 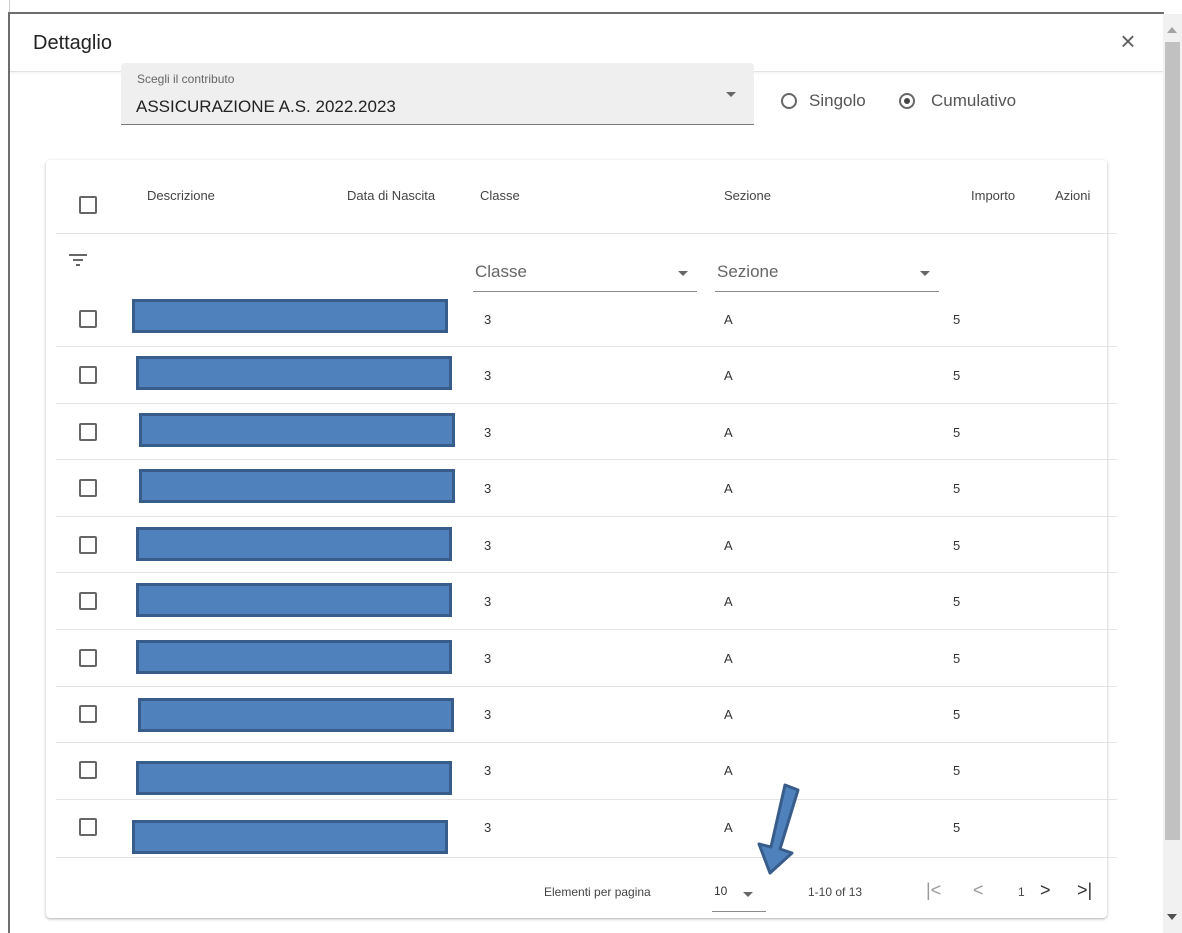 What do you see at coordinates (1128, 41) in the screenshot?
I see `close-icon: ×` at bounding box center [1128, 41].